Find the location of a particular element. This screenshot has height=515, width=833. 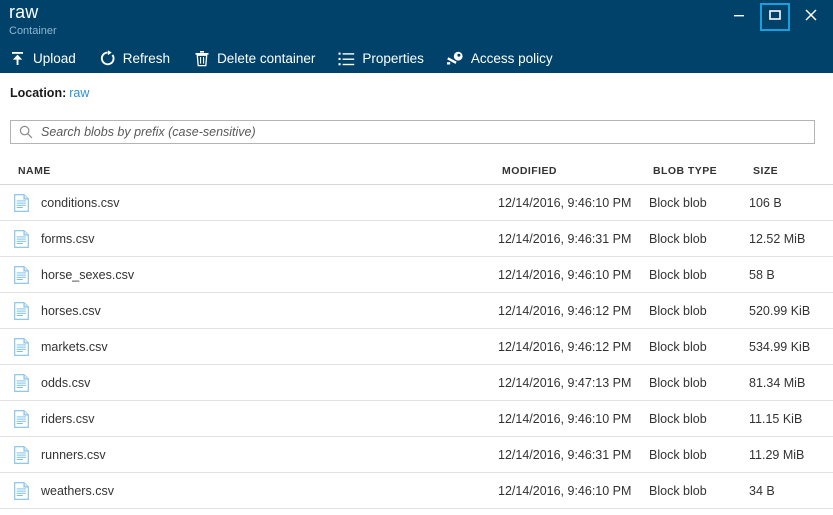

minimize-button is located at coordinates (739, 17).